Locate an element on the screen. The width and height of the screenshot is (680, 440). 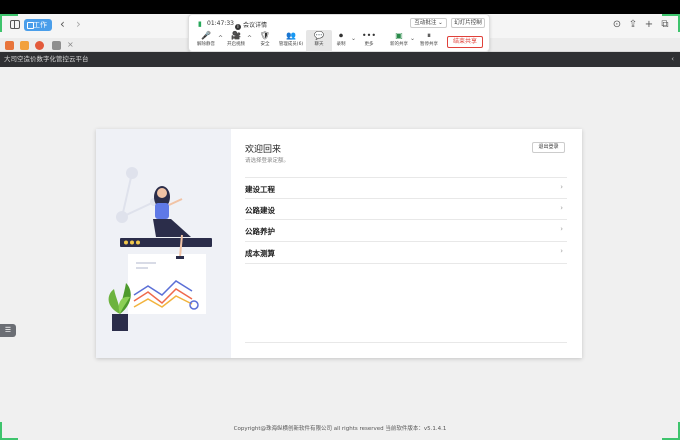
interactive-annotation-label: 互动批注 is located at coordinates (425, 23).